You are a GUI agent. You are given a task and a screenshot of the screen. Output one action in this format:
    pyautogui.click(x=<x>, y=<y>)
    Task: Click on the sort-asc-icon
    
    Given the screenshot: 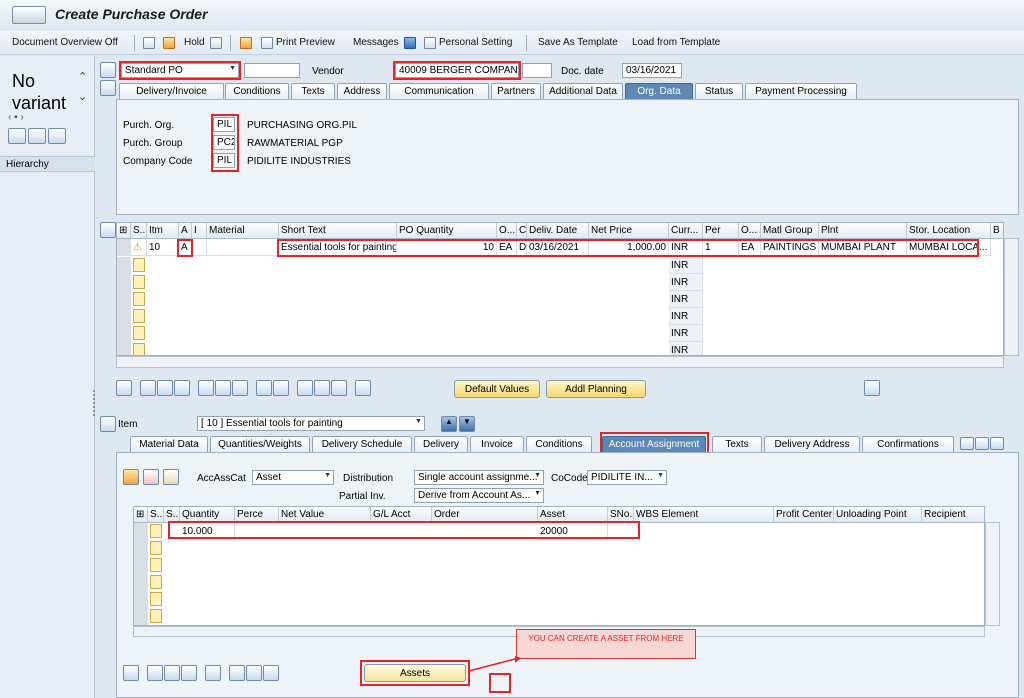 What is the action you would take?
    pyautogui.click(x=281, y=388)
    